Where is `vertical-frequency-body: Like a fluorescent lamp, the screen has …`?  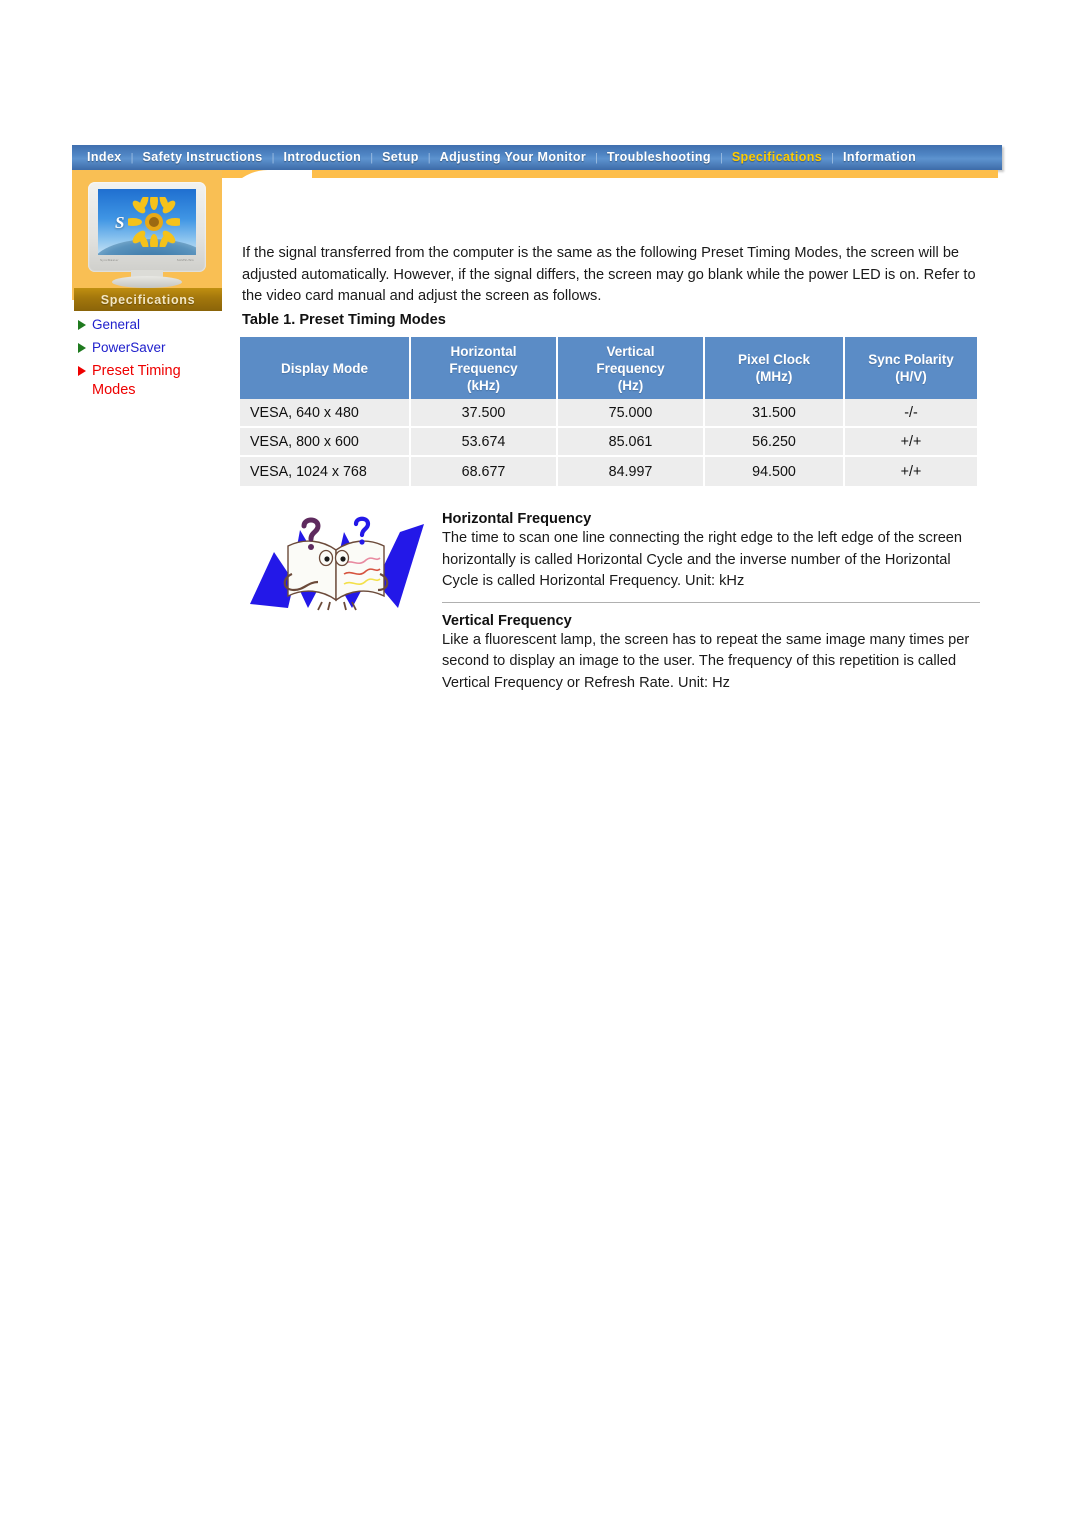 vertical-frequency-body: Like a fluorescent lamp, the screen has … is located at coordinates (706, 661).